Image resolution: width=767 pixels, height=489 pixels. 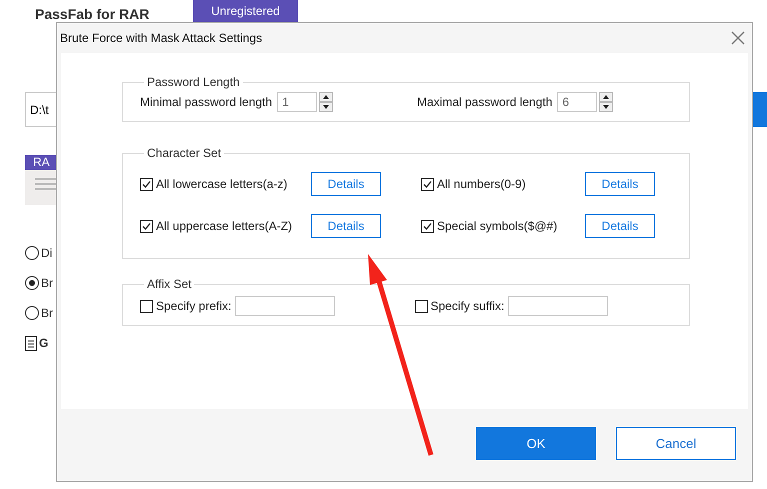 I want to click on checkbox-label: Special symbols($@#), so click(x=497, y=226).